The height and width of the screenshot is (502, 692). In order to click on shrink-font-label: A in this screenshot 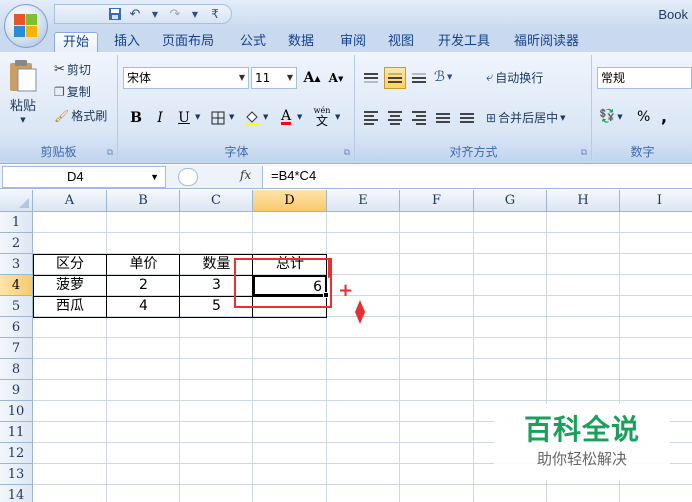, I will do `click(333, 78)`.